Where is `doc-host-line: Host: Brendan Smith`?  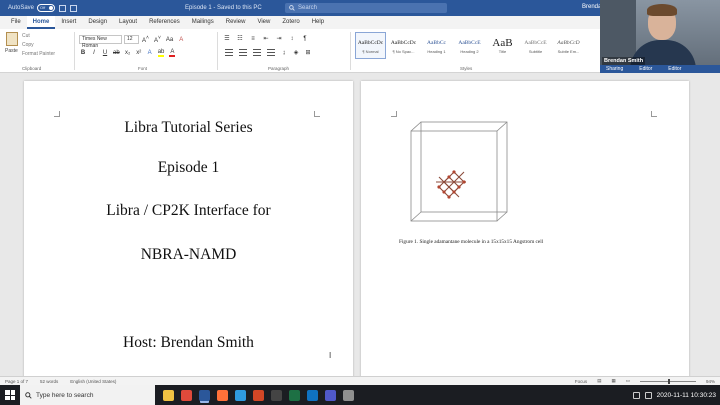
doc-host-line: Host: Brendan Smith is located at coordinates (188, 342).